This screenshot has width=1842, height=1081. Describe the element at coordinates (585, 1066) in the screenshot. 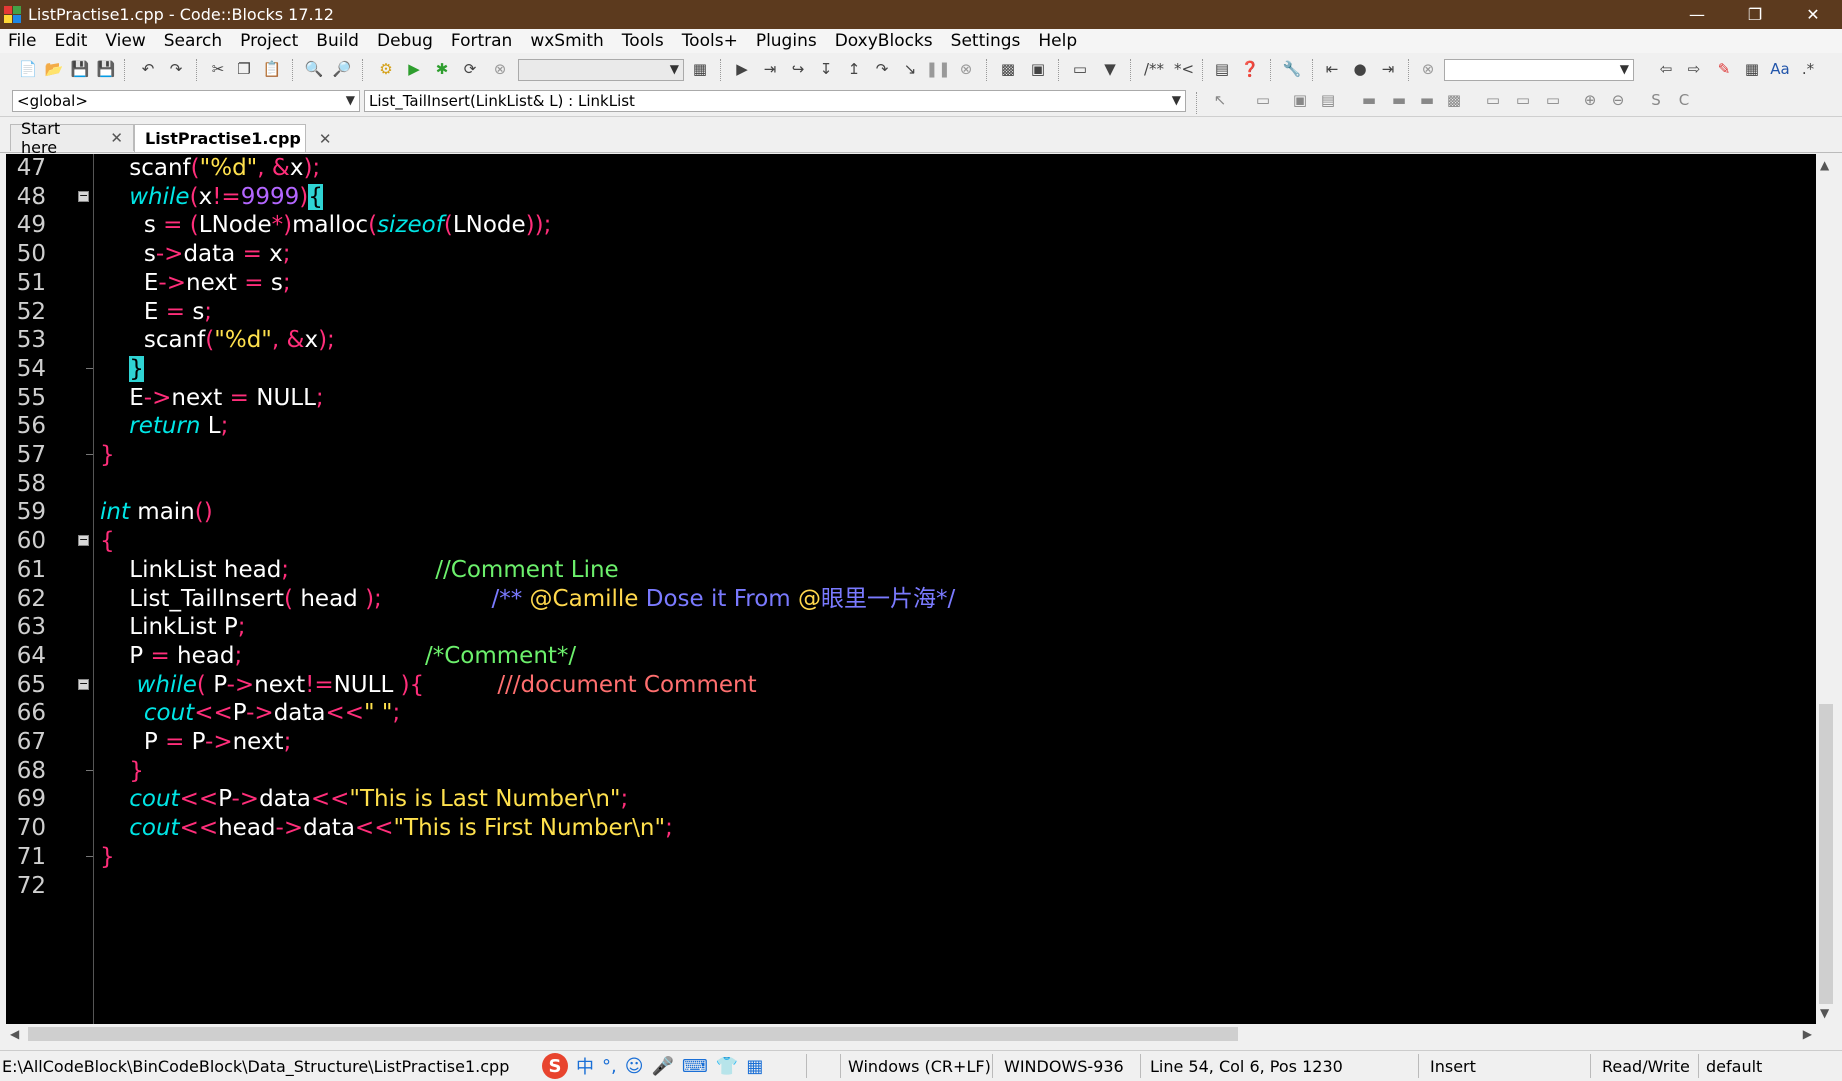

I see `chinese-mode-icon: 中` at that location.